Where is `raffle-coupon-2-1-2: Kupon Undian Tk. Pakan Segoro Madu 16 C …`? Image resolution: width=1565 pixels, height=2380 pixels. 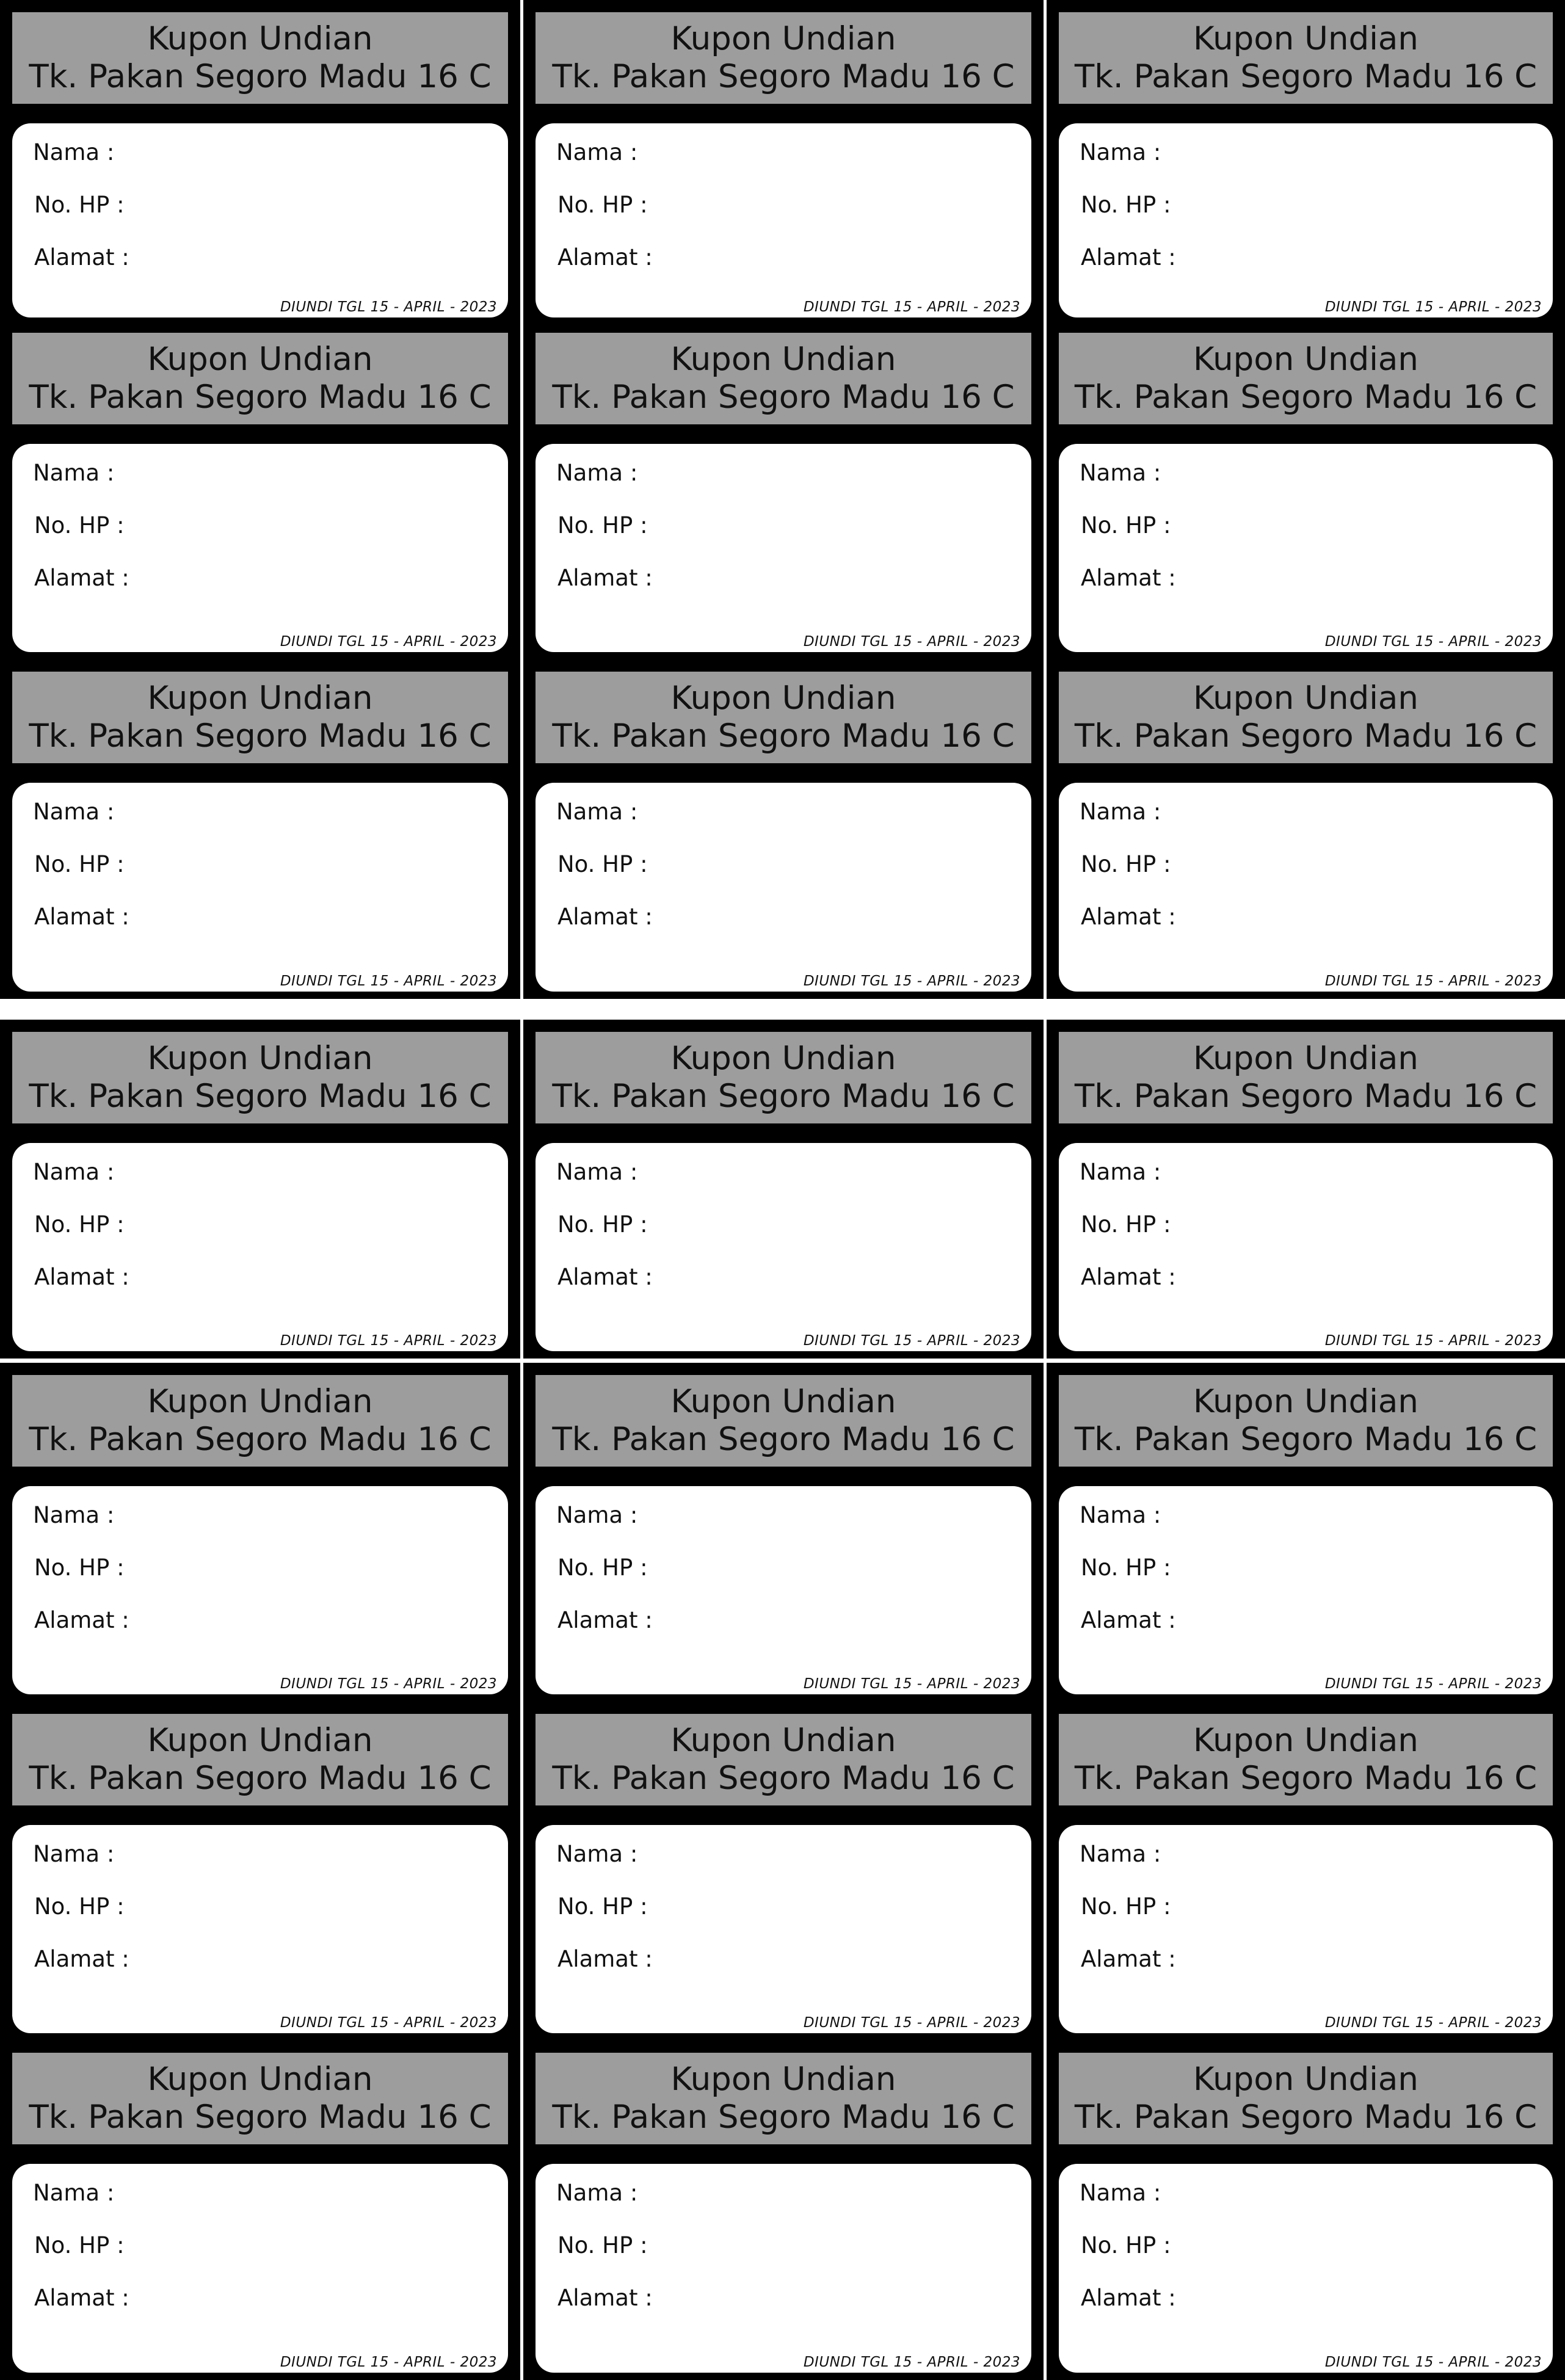
raffle-coupon-2-1-2: Kupon Undian Tk. Pakan Segoro Madu 16 C … is located at coordinates (783, 1189).